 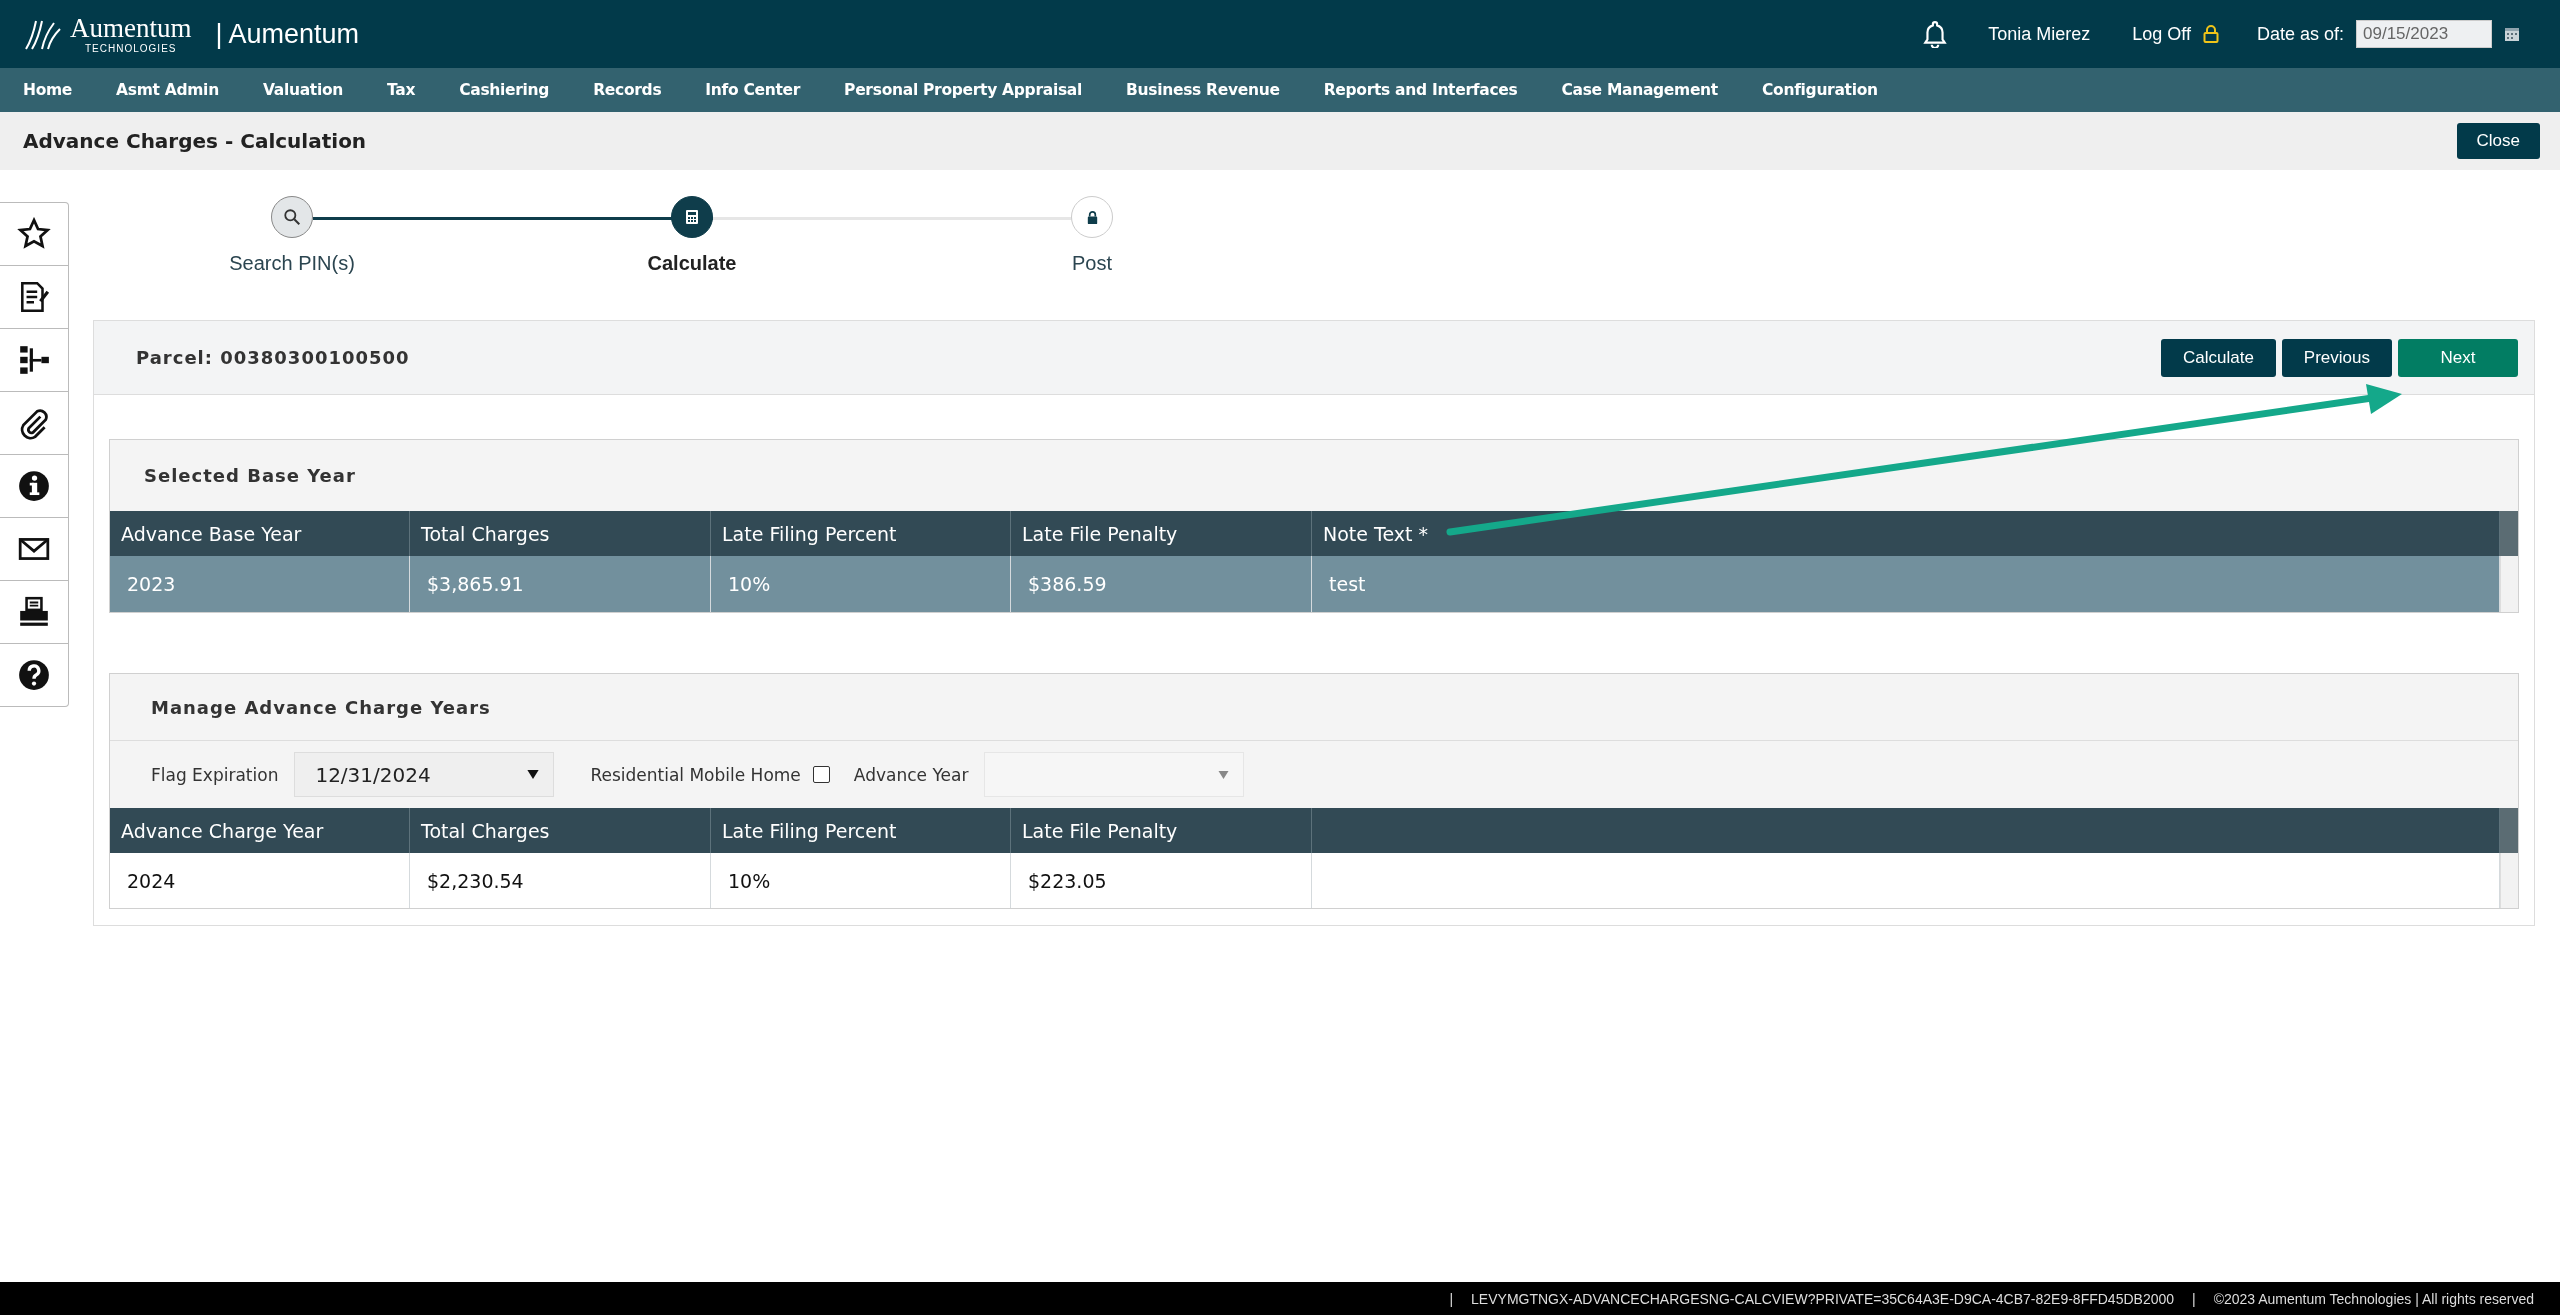 What do you see at coordinates (753, 90) in the screenshot?
I see `menu-item: Info Center` at bounding box center [753, 90].